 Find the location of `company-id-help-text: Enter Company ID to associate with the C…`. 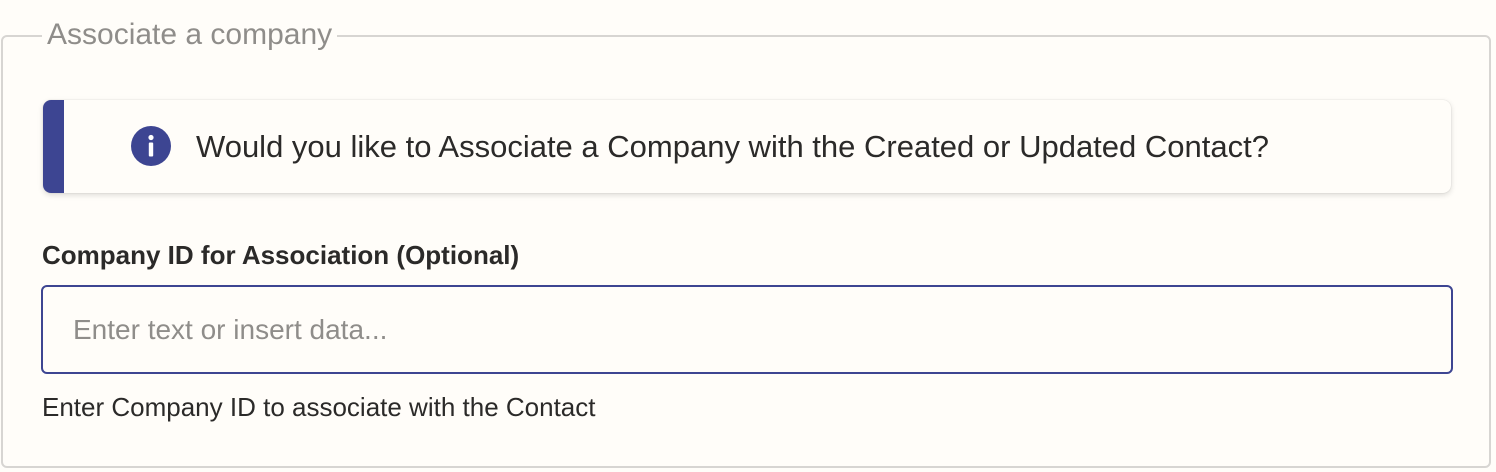

company-id-help-text: Enter Company ID to associate with the C… is located at coordinates (319, 407).